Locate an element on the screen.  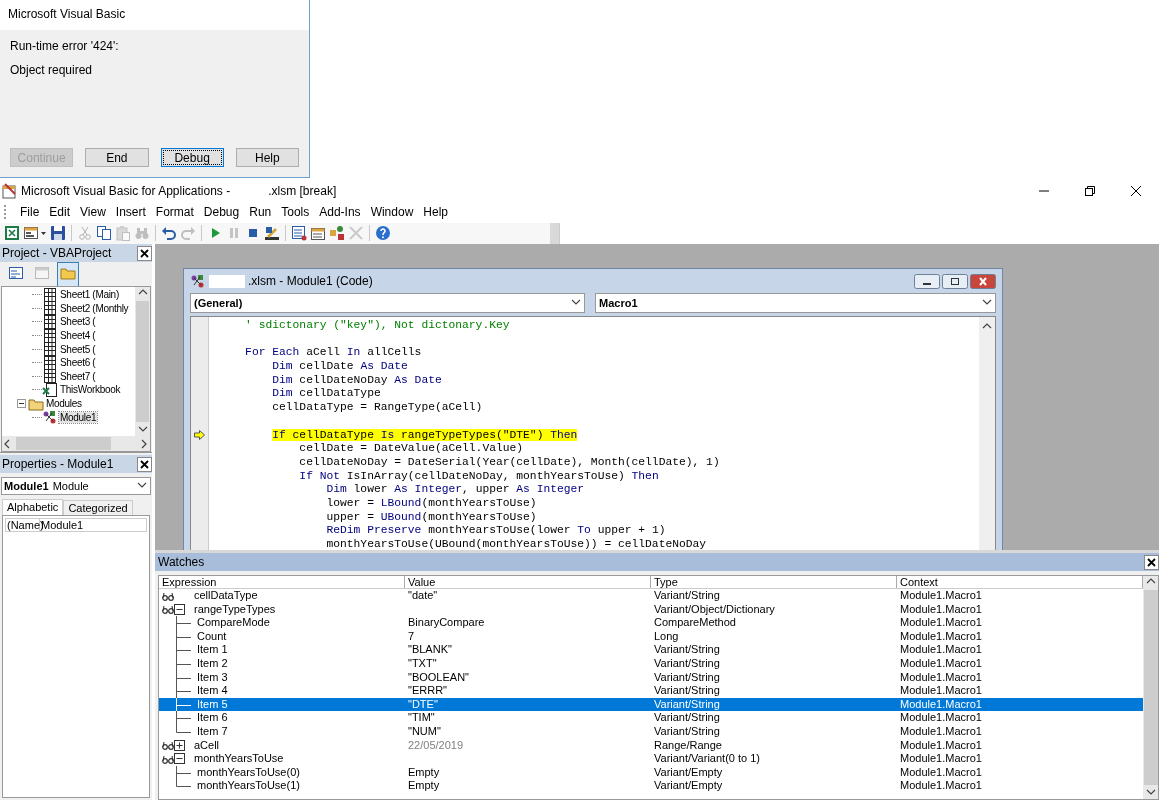
watch-row: CompareMode BinaryCompare CompareMethod Module1.Macro1 is located at coordinates (651, 623).